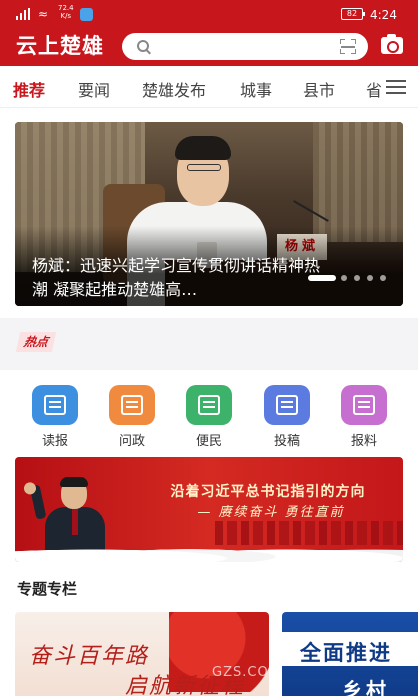 The width and height of the screenshot is (418, 696). I want to click on tab-recommend: 推荐, so click(29, 89).